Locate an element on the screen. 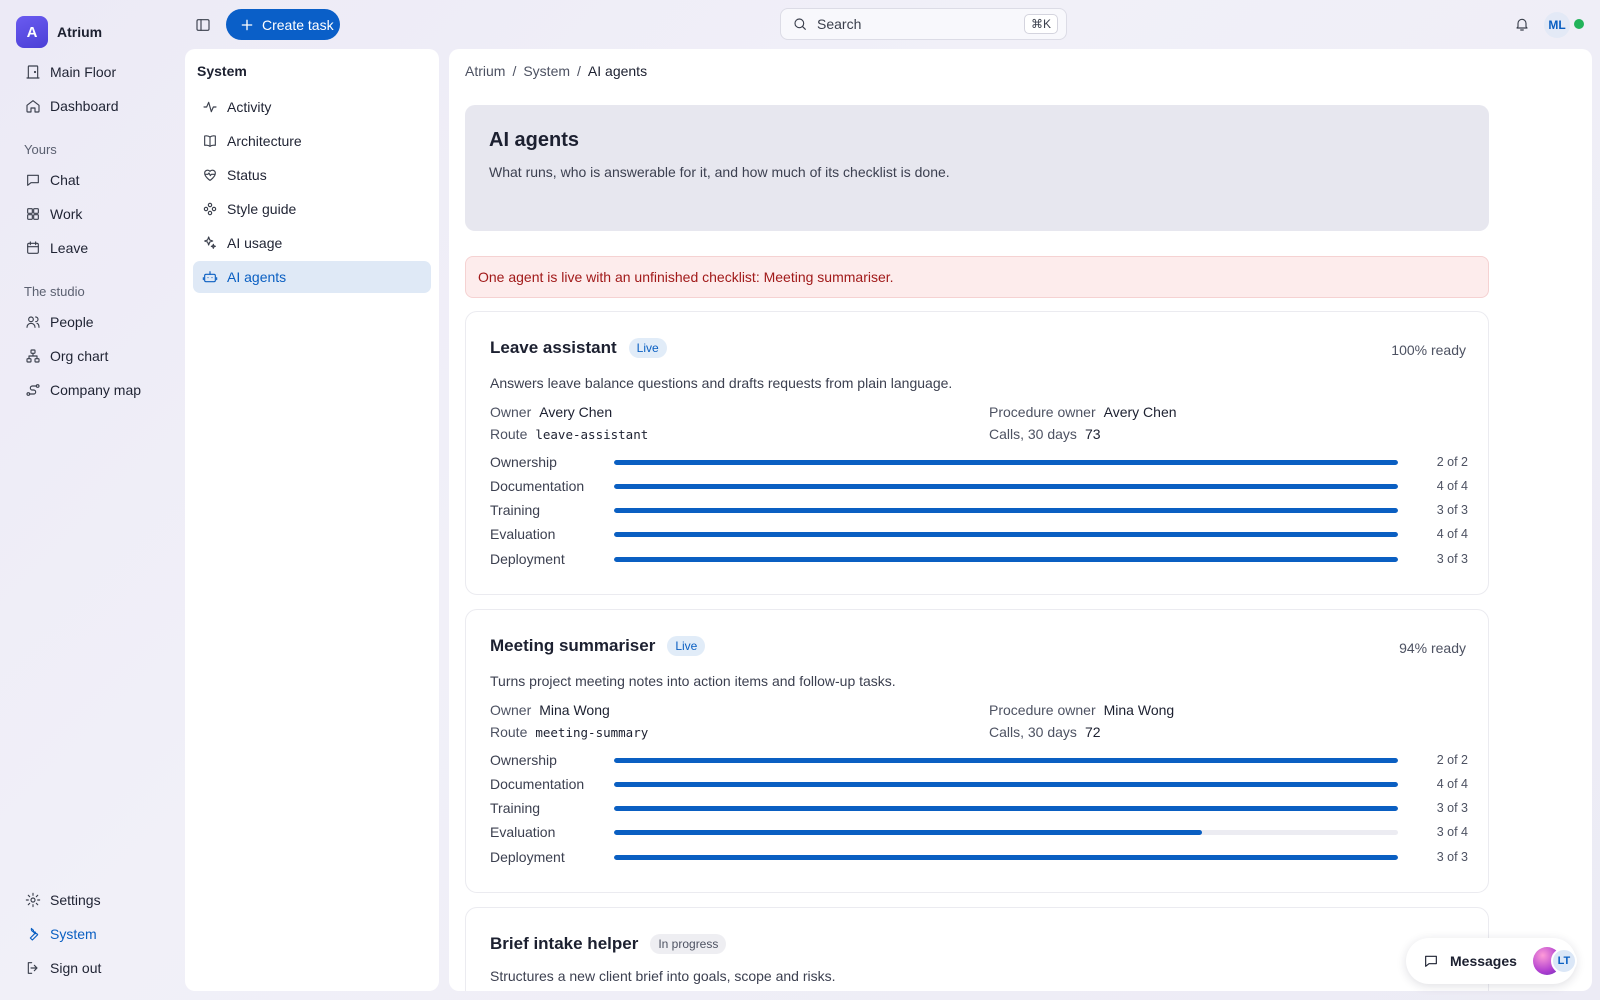 Image resolution: width=1600 pixels, height=1000 pixels. status-badge: In progress is located at coordinates (688, 944).